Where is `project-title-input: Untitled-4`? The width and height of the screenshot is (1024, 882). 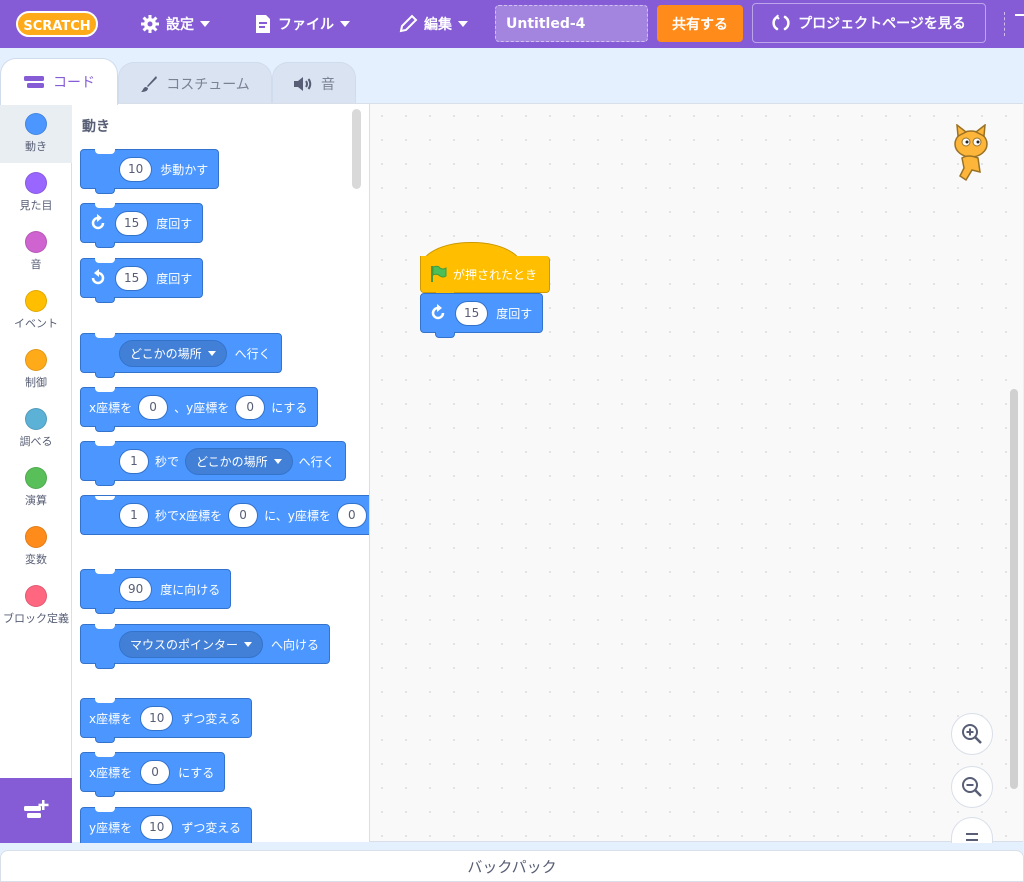 project-title-input: Untitled-4 is located at coordinates (571, 23).